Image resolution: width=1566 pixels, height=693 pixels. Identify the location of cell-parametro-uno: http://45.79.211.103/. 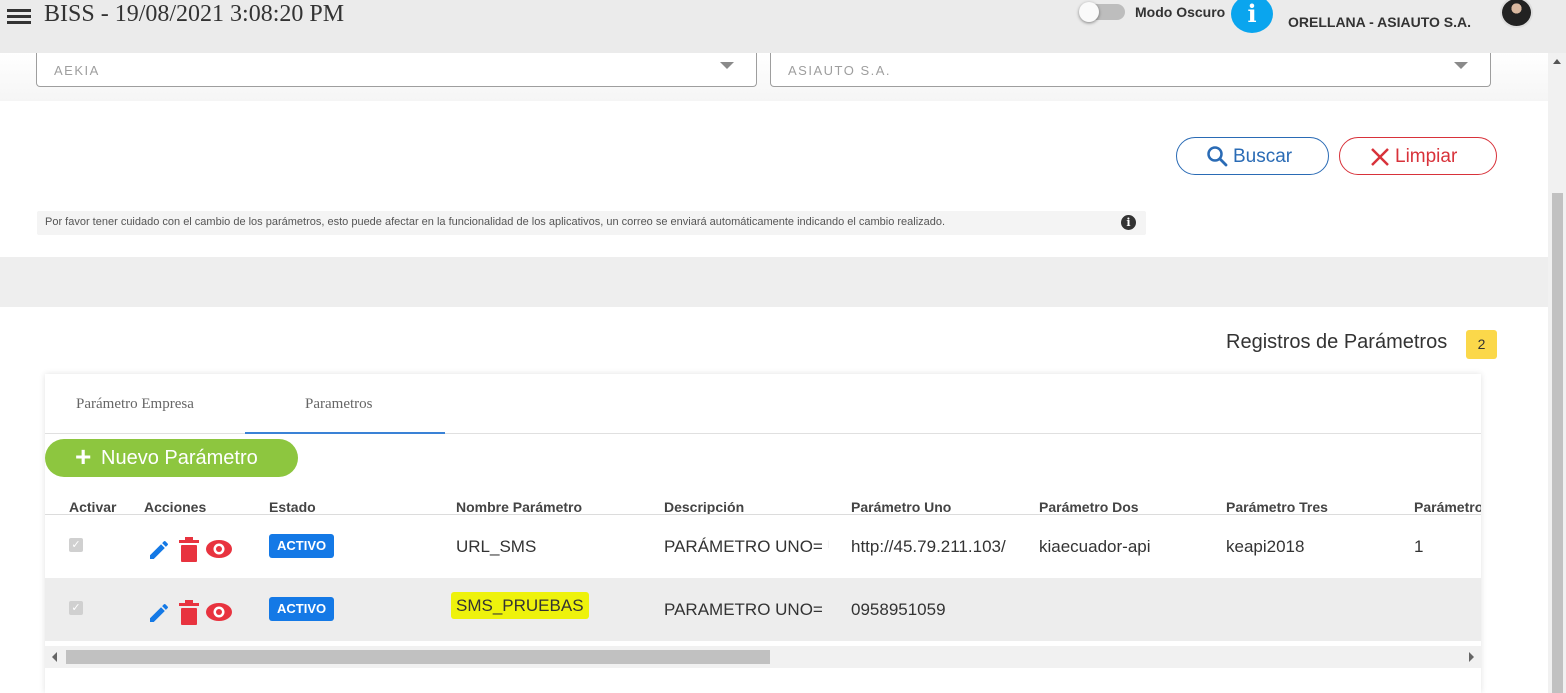
(928, 546).